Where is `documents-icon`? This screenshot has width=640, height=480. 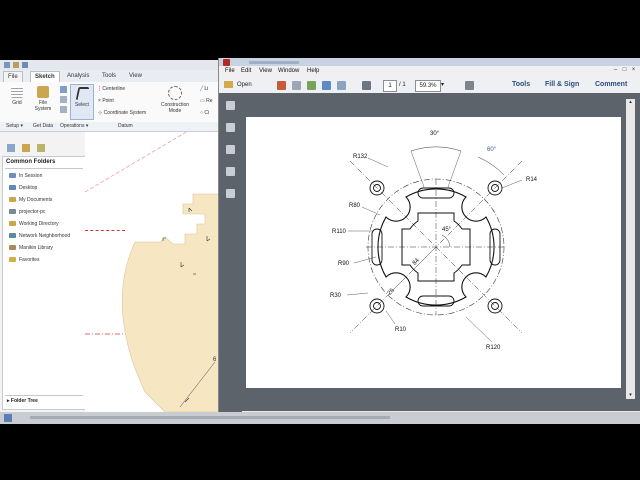 documents-icon is located at coordinates (12, 200).